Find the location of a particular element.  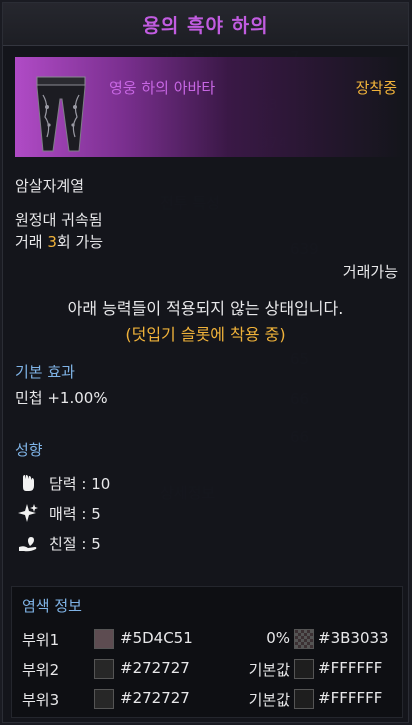

dye-part-label: 부위3 is located at coordinates (41, 700).